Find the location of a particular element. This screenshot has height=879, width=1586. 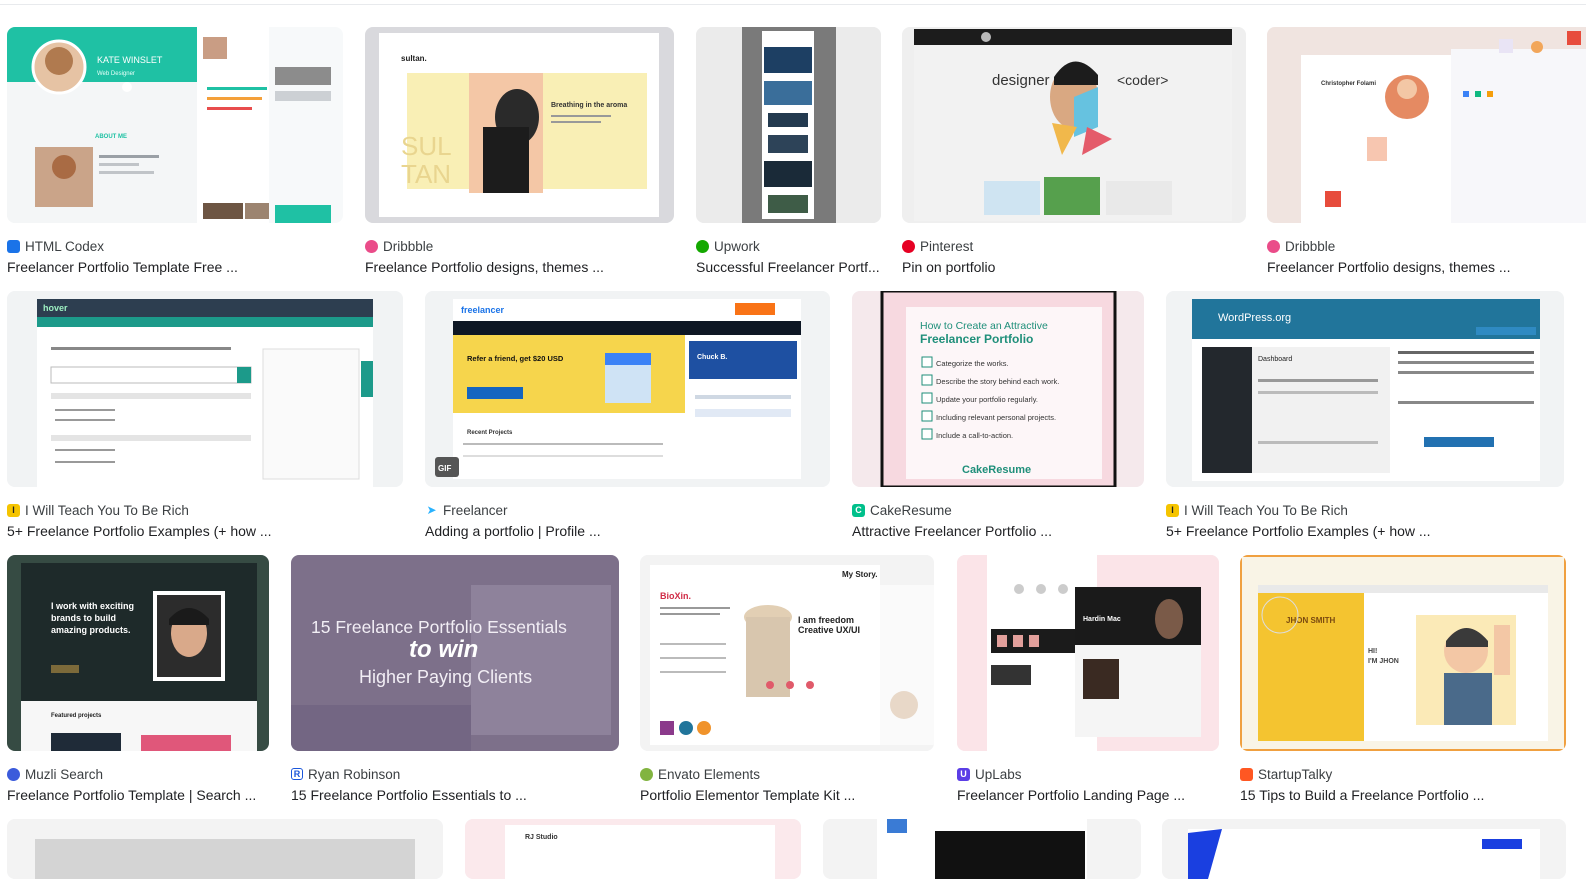

result-thumbnail: WordPress.org Dashboard is located at coordinates (1365, 389).